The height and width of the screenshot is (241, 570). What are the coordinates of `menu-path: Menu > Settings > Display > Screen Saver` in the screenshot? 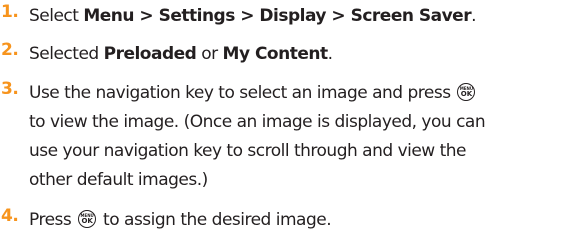 It's located at (277, 16).